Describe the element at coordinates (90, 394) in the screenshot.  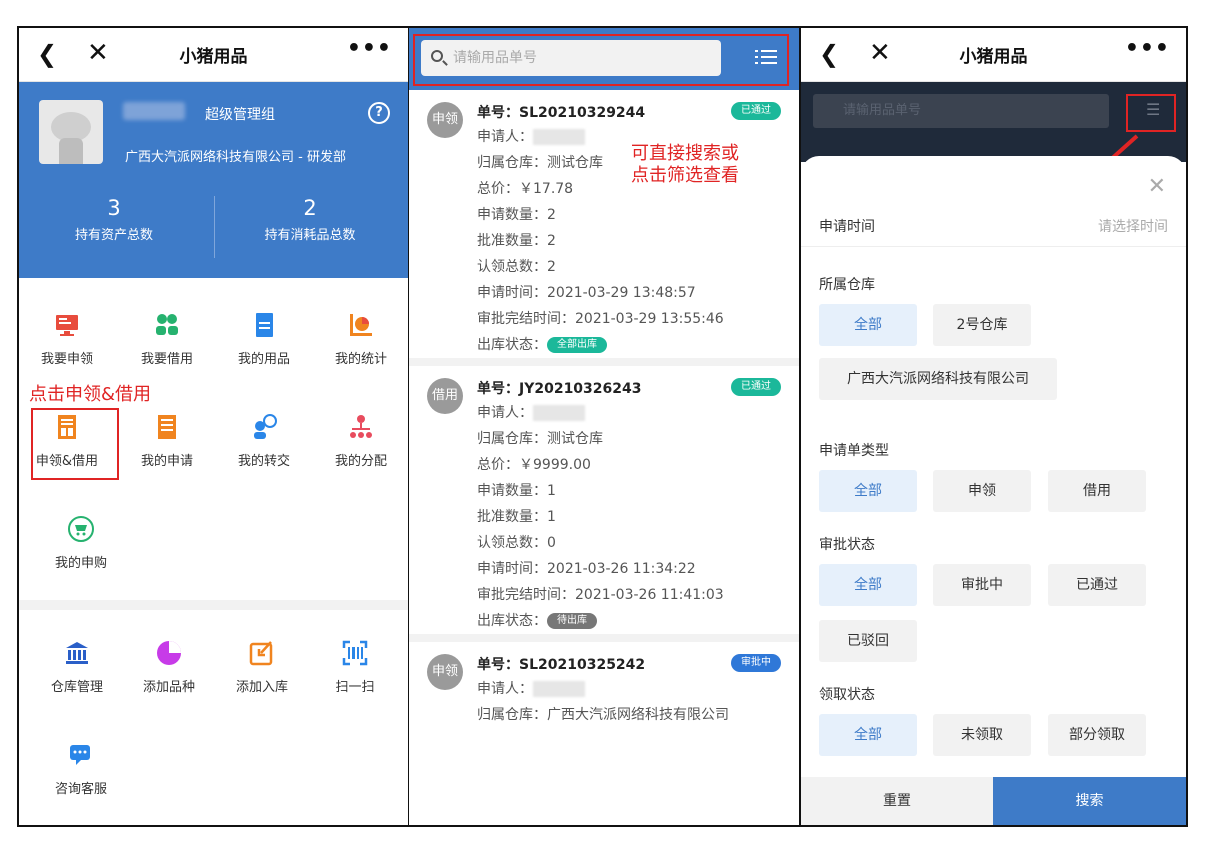
I see `annotation-click-apply: 点击申领&借用` at that location.